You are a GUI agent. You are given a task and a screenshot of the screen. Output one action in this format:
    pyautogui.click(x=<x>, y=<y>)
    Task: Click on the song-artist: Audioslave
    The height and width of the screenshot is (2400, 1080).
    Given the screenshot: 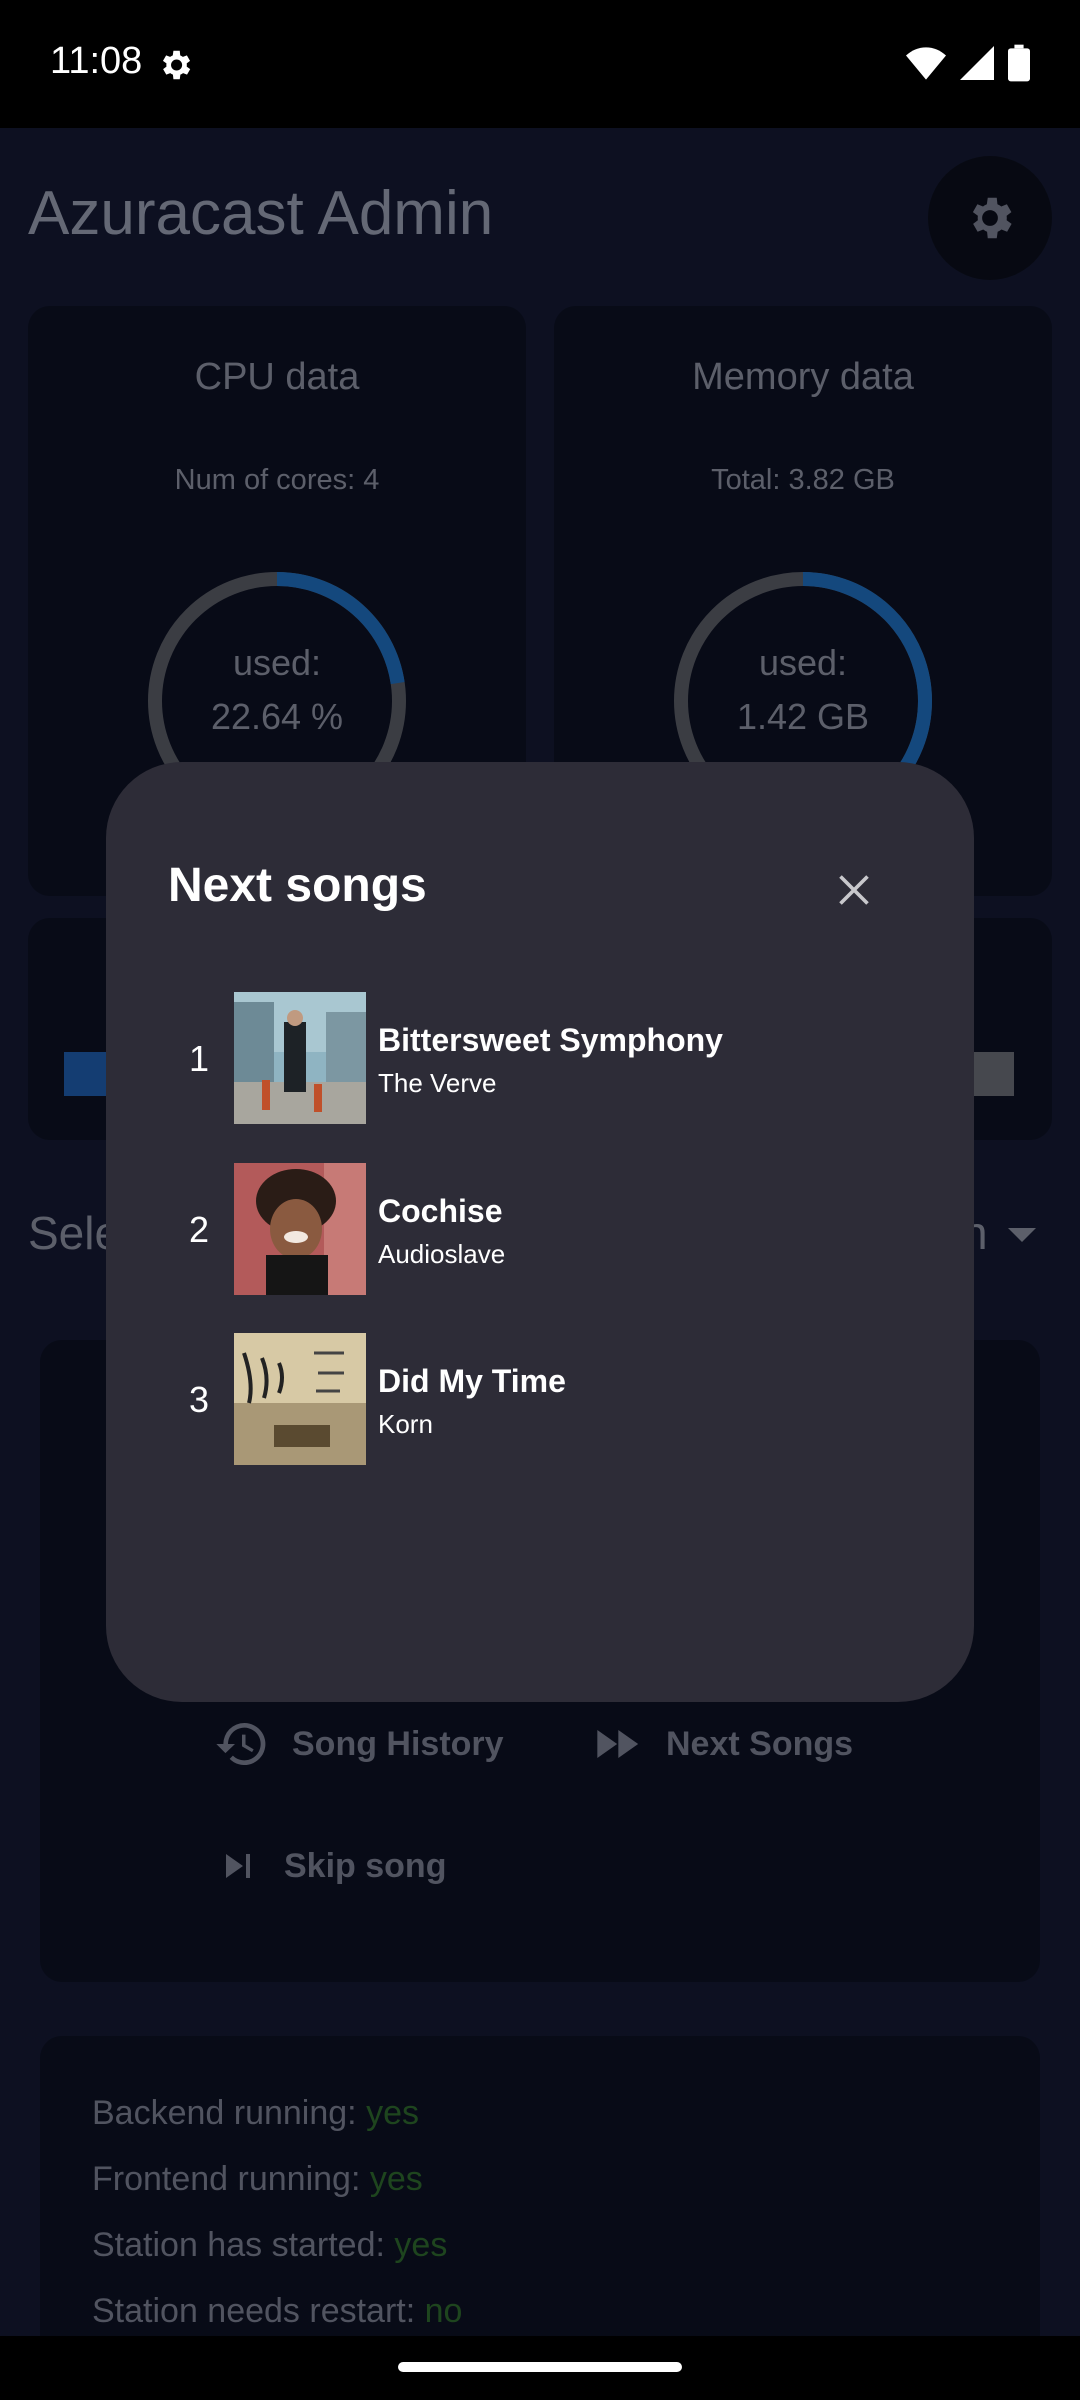 What is the action you would take?
    pyautogui.click(x=442, y=1254)
    